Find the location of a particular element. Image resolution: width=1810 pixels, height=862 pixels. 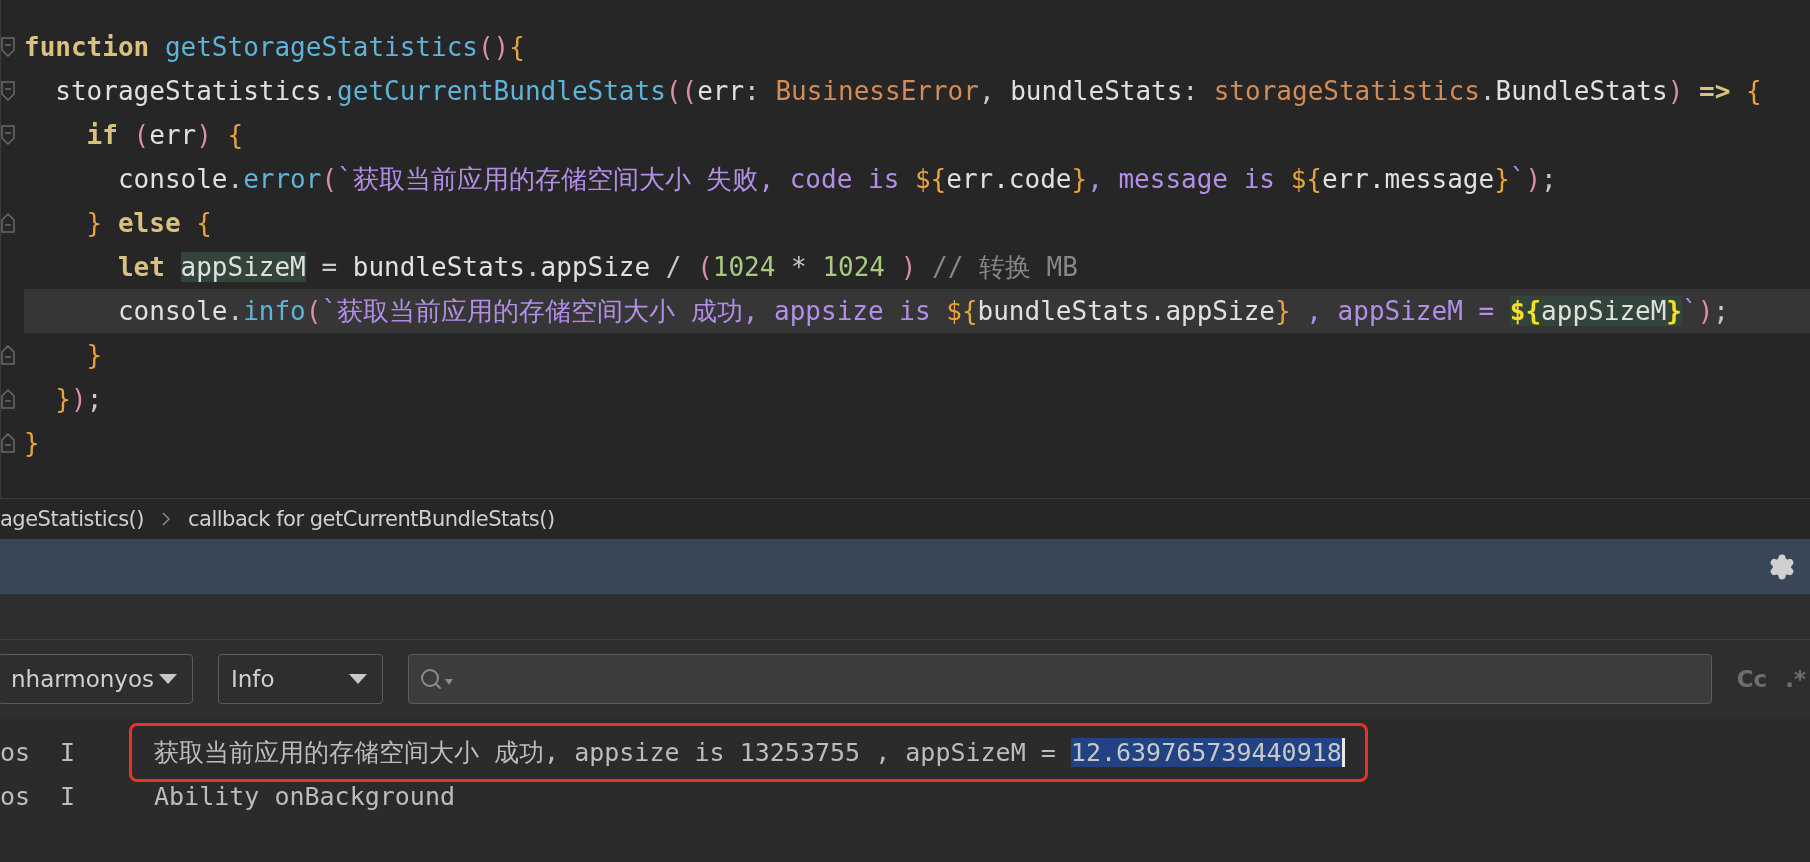

code-line: let appSizeM = bundleStats.appSize / (1024 * 1024 ) // 转换 MB is located at coordinates (597, 267).